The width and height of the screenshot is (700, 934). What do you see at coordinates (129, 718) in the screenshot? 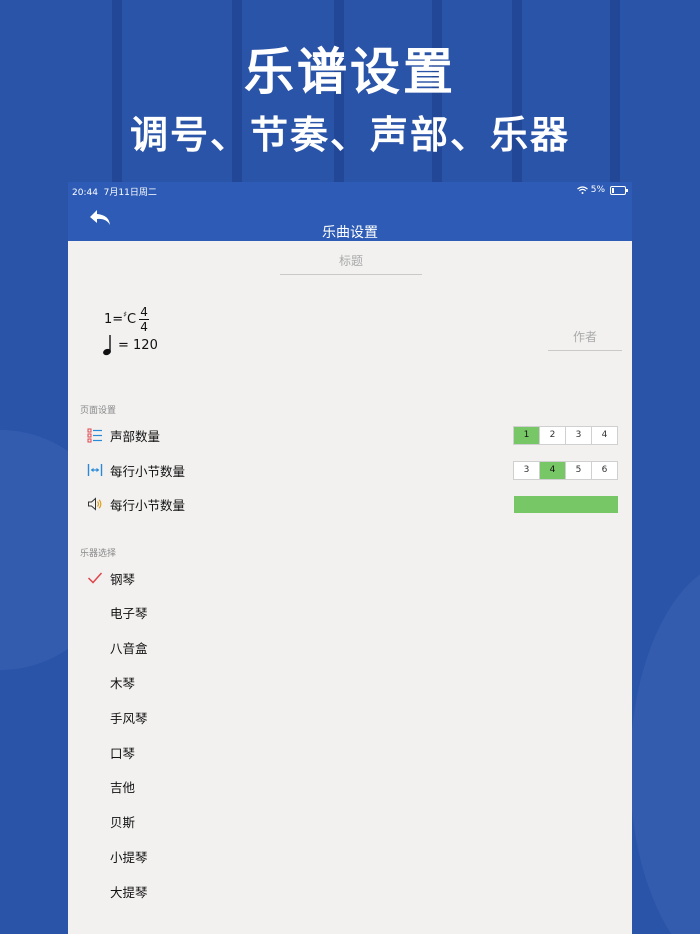
I see `instrument-label: 手风琴` at bounding box center [129, 718].